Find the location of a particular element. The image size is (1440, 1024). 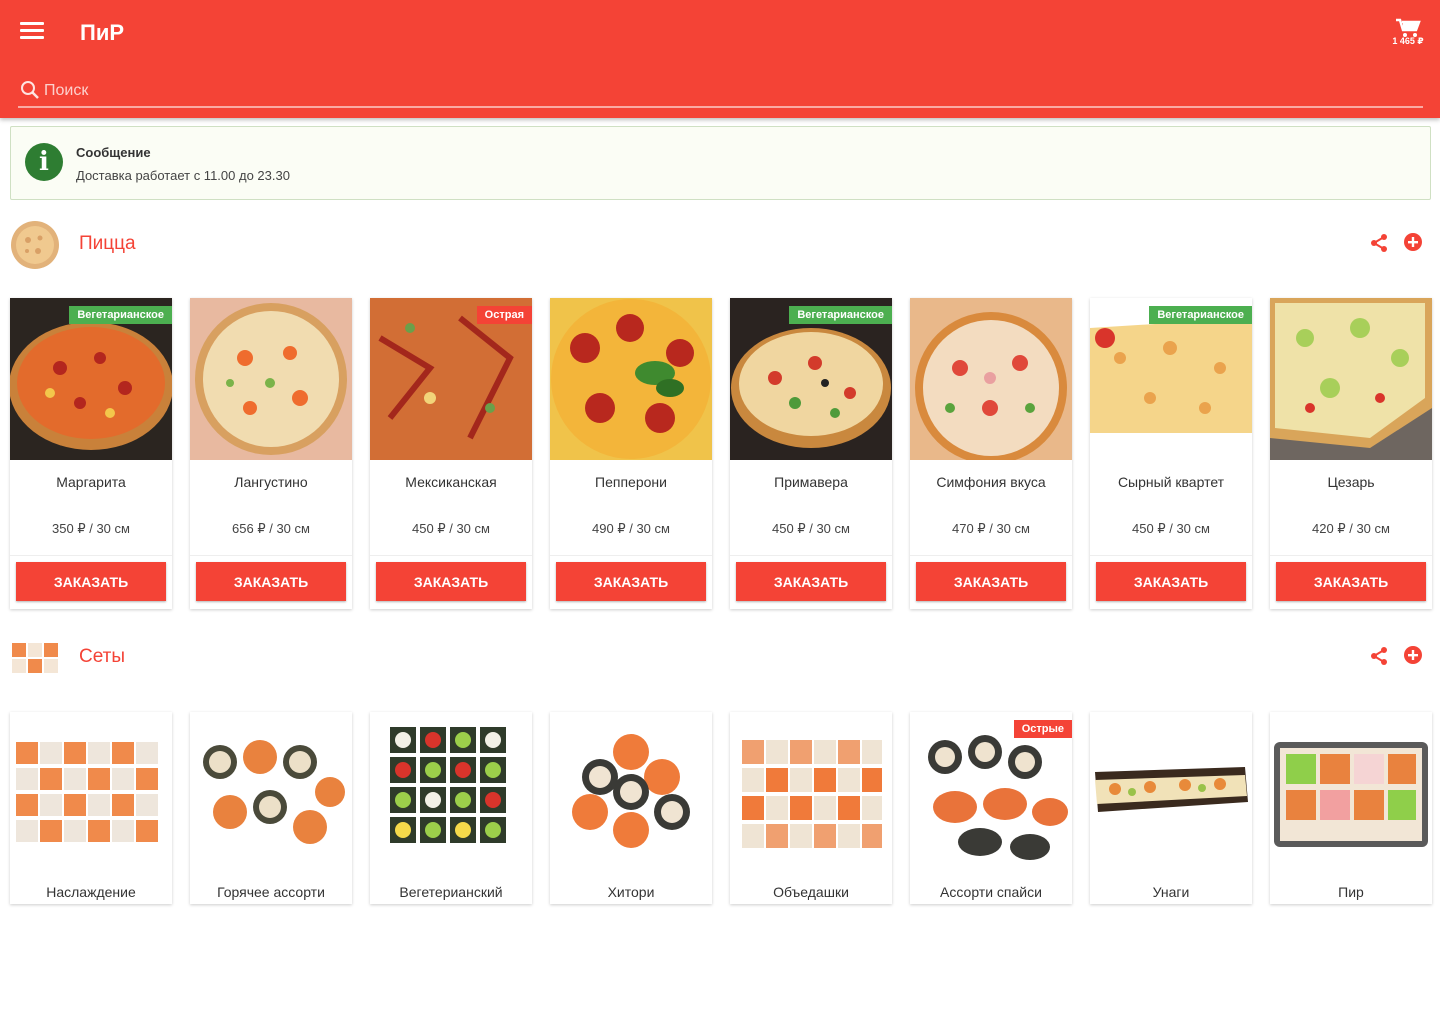

section-title: Сеты is located at coordinates (102, 656).